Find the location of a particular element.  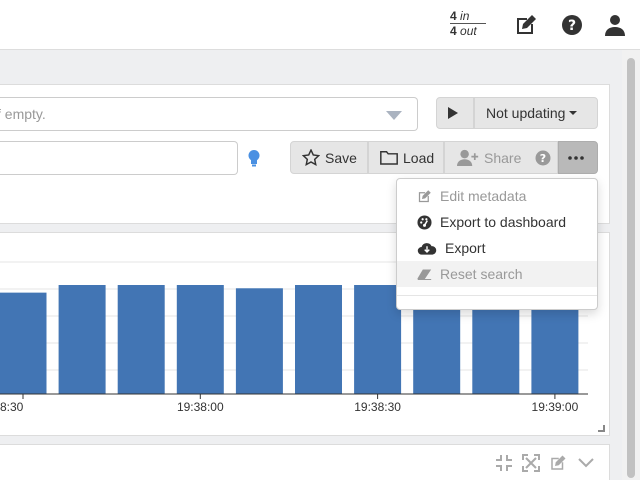

throughput-in-count: 4 is located at coordinates (453, 16).